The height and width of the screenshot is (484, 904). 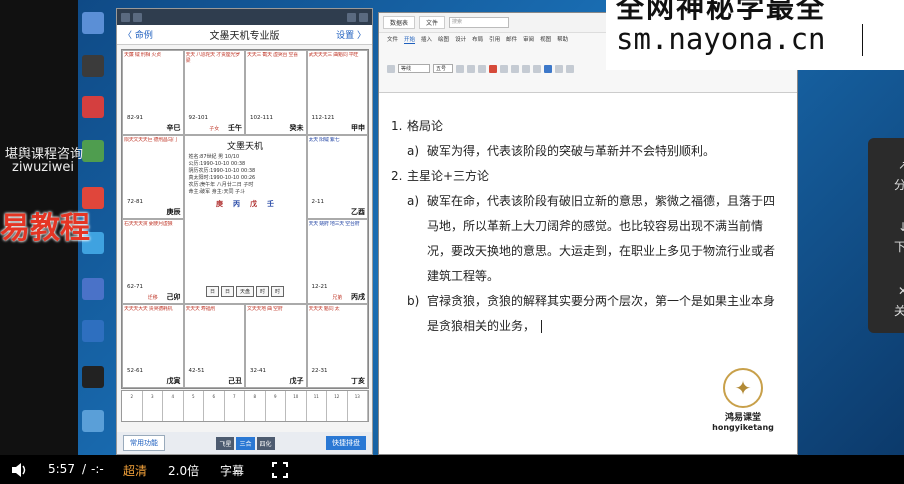 I want to click on center-title: 文墨天机, so click(x=244, y=146).